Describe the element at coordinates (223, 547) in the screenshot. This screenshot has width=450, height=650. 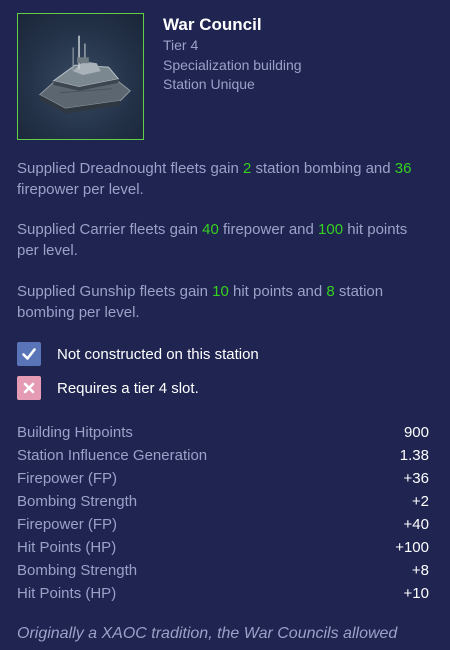
I see `stat-row: Hit Points (HP) +100` at that location.